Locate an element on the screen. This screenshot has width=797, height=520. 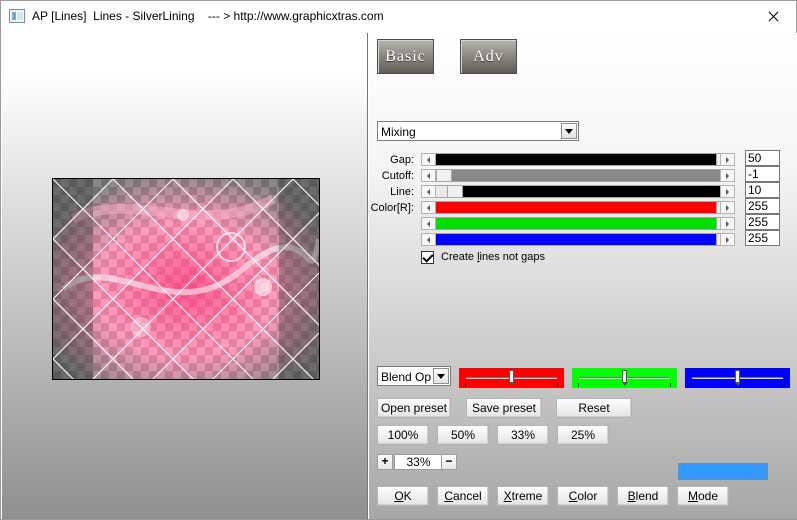
cutoff-slider is located at coordinates (578, 175).